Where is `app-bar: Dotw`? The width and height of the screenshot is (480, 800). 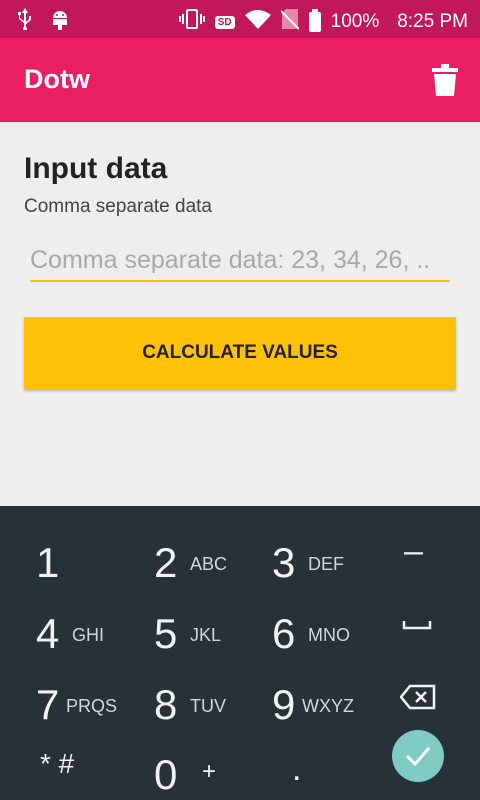 app-bar: Dotw is located at coordinates (240, 80).